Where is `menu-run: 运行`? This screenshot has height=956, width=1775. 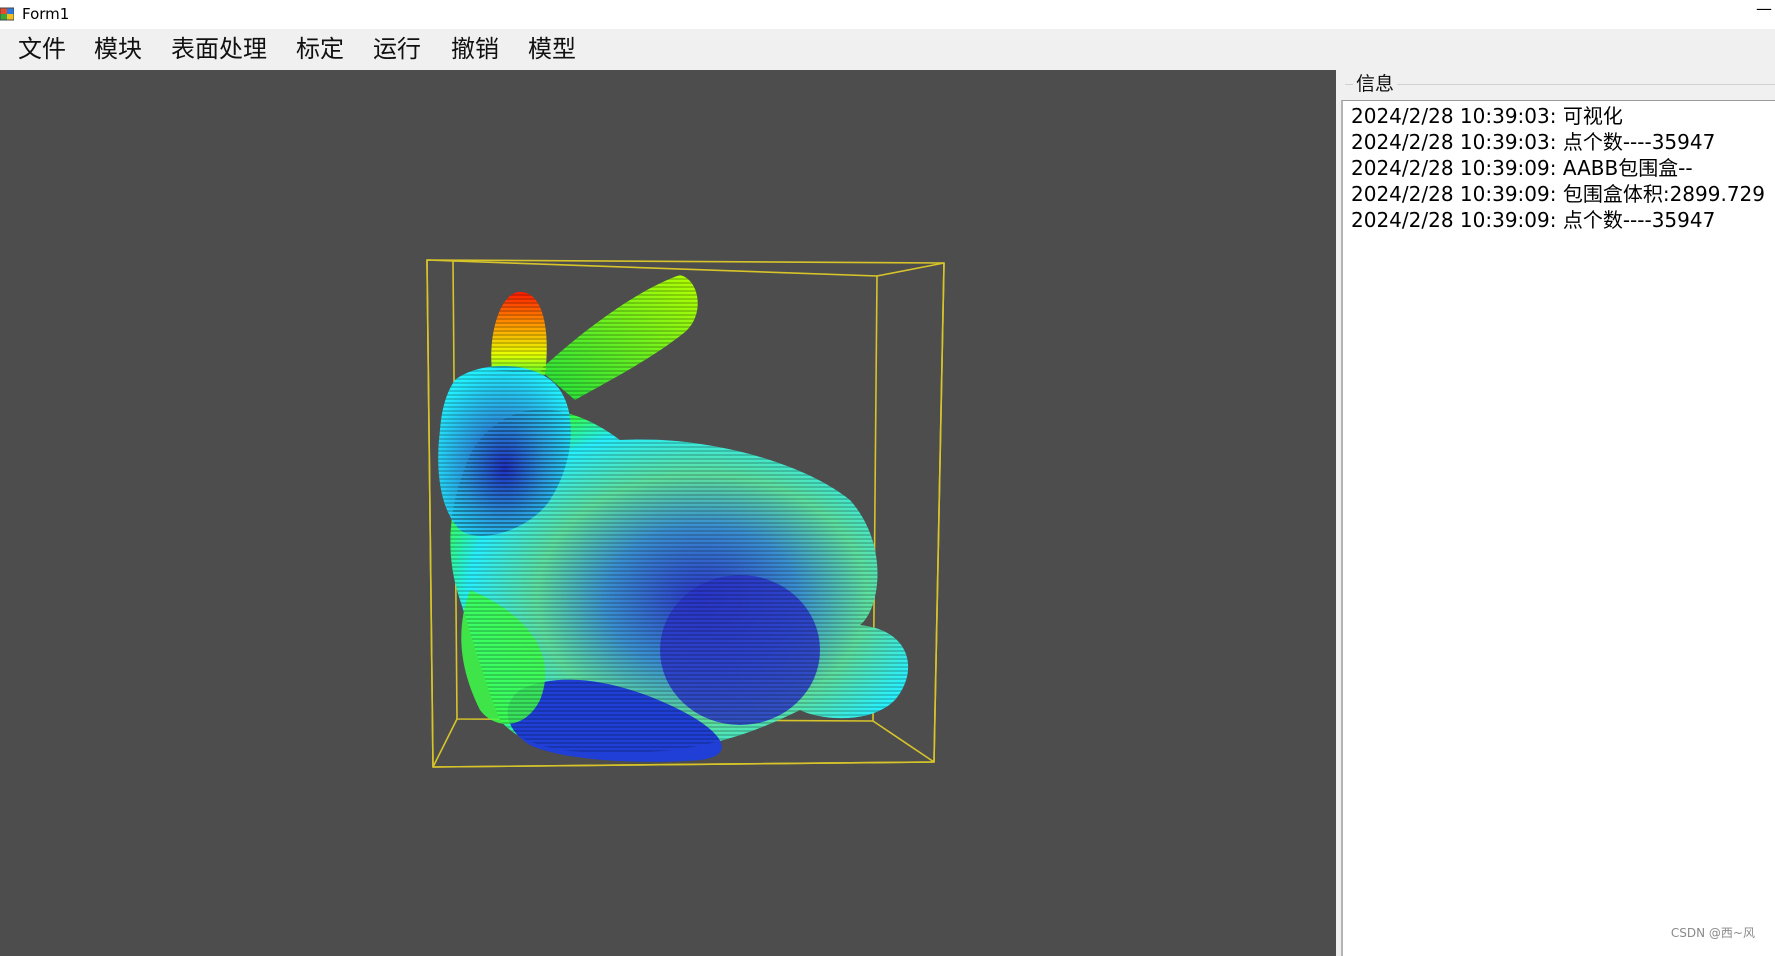 menu-run: 运行 is located at coordinates (397, 49).